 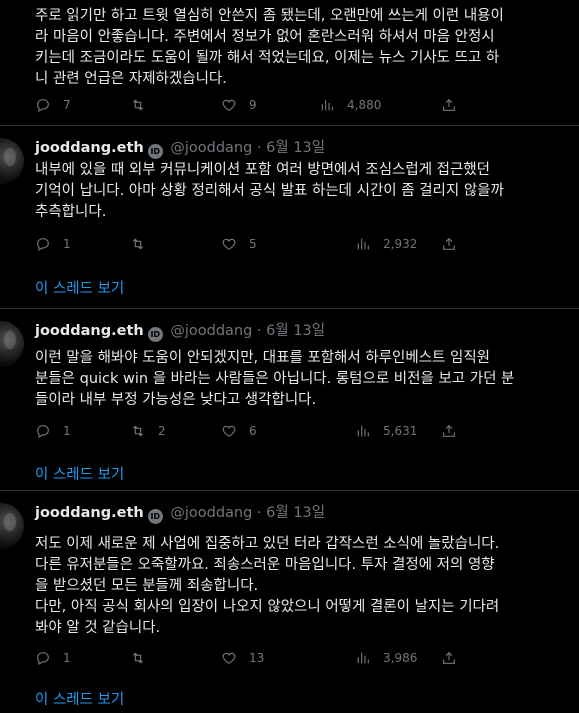 What do you see at coordinates (364, 105) in the screenshot?
I see `views-count: 4,880` at bounding box center [364, 105].